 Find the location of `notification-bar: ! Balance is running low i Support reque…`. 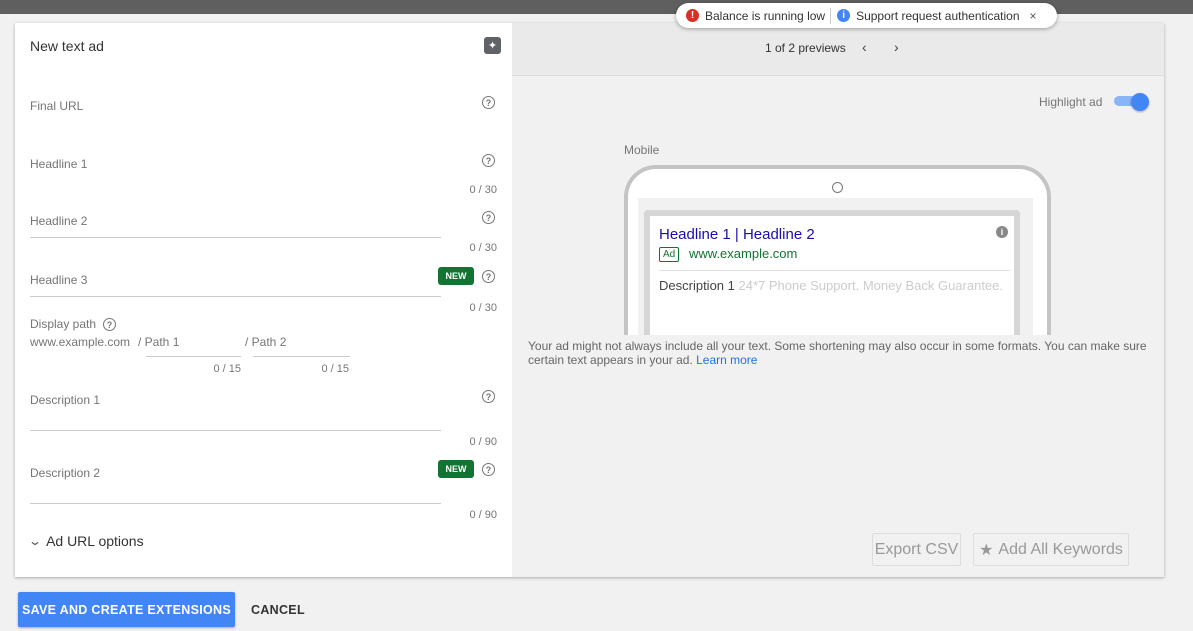

notification-bar: ! Balance is running low i Support reque… is located at coordinates (866, 15).